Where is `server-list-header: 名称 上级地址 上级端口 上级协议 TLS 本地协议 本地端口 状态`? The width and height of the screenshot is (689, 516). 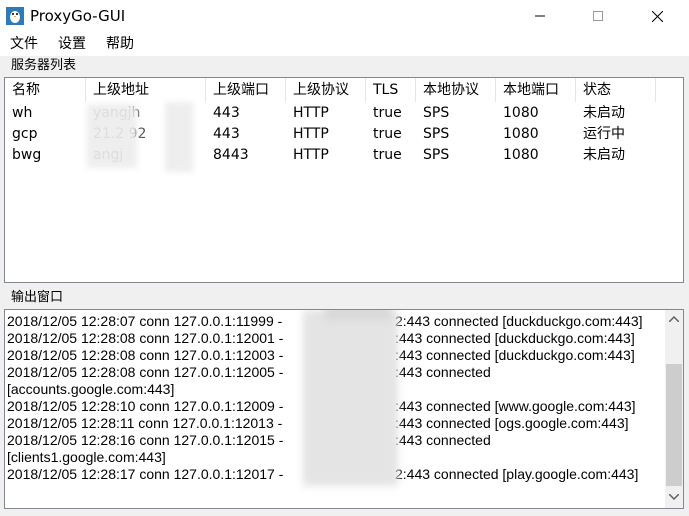
server-list-header: 名称 上级地址 上级端口 上级协议 TLS 本地协议 本地端口 状态 is located at coordinates (344, 90).